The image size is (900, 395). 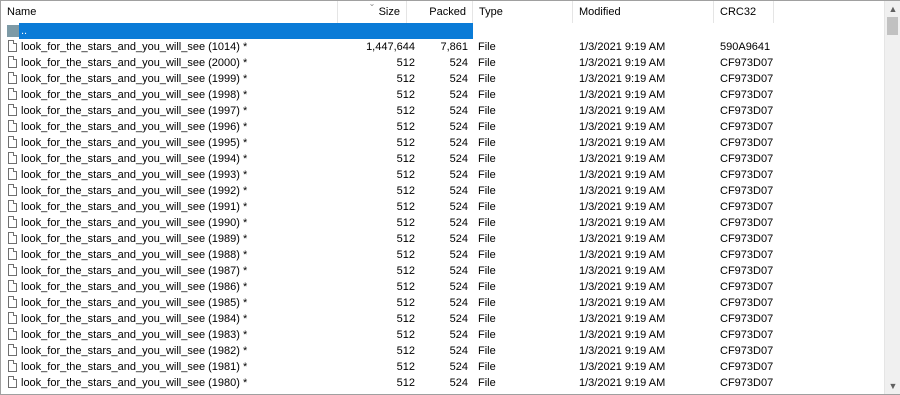 I want to click on file-packed: 7,861, so click(x=454, y=47).